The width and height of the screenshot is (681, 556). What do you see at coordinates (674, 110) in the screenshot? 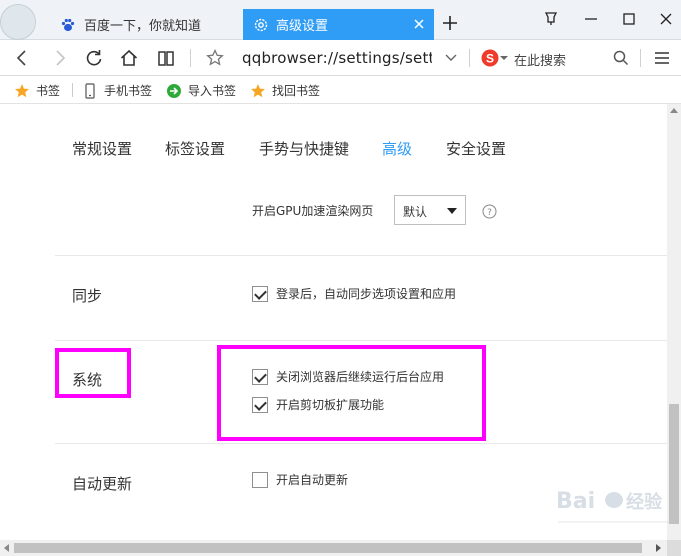
I see `scroll-up-icon` at bounding box center [674, 110].